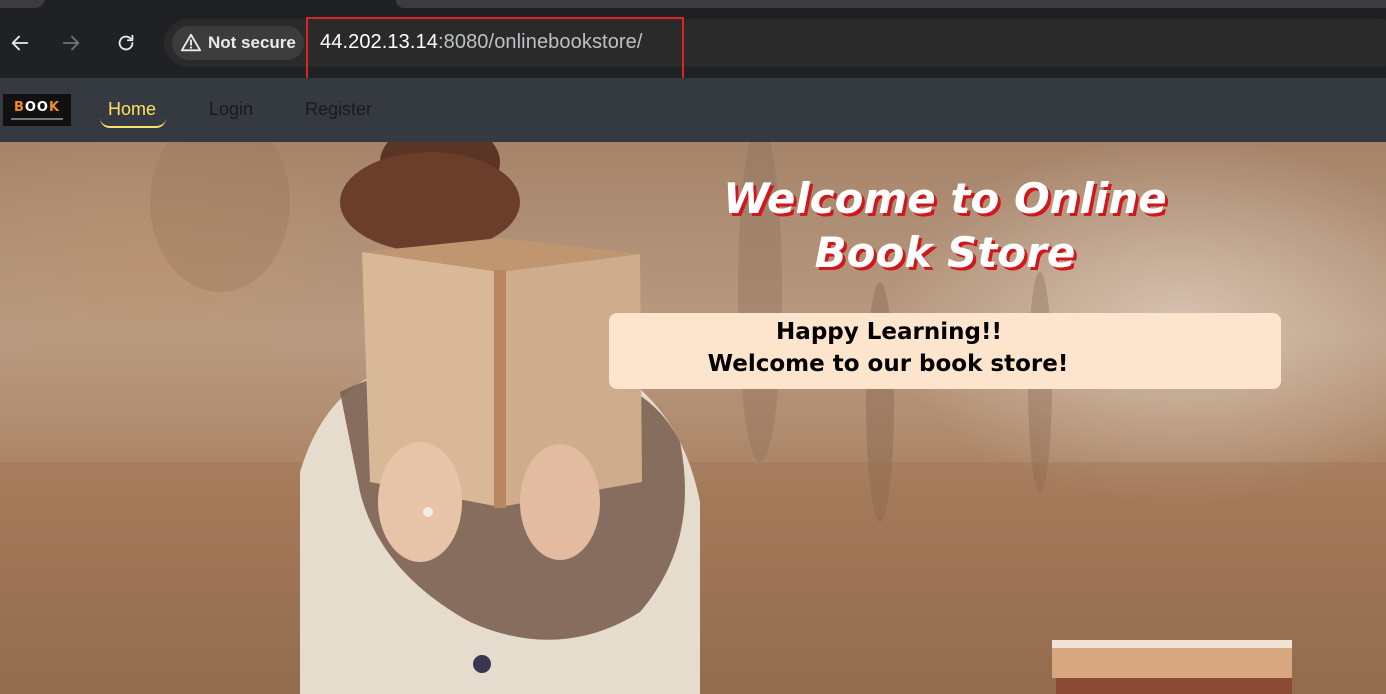 This screenshot has height=694, width=1386. Describe the element at coordinates (693, 110) in the screenshot. I see `site-navbar: BOOK Home Login Register` at that location.